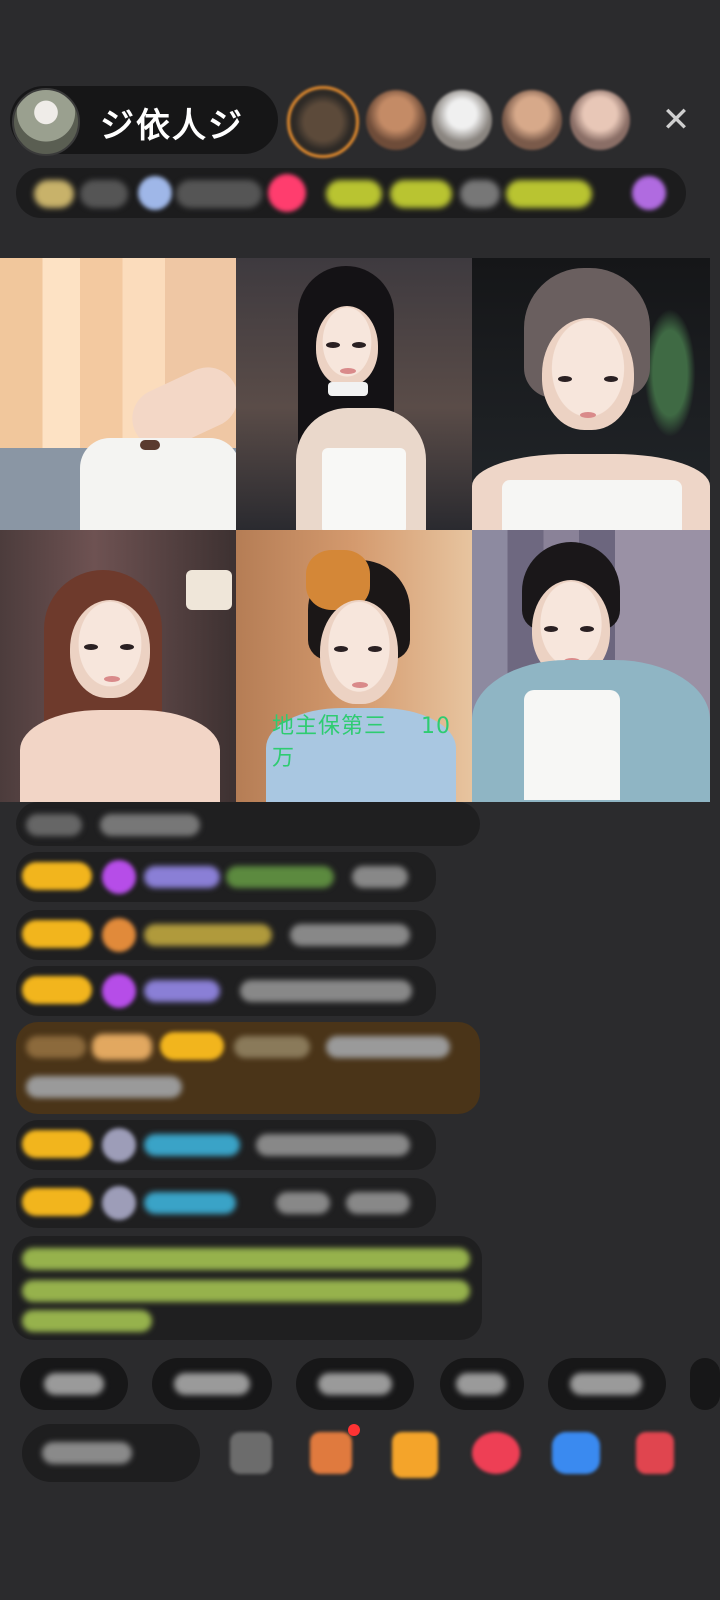  What do you see at coordinates (155, 193) in the screenshot?
I see `blurred-status-icon` at bounding box center [155, 193].